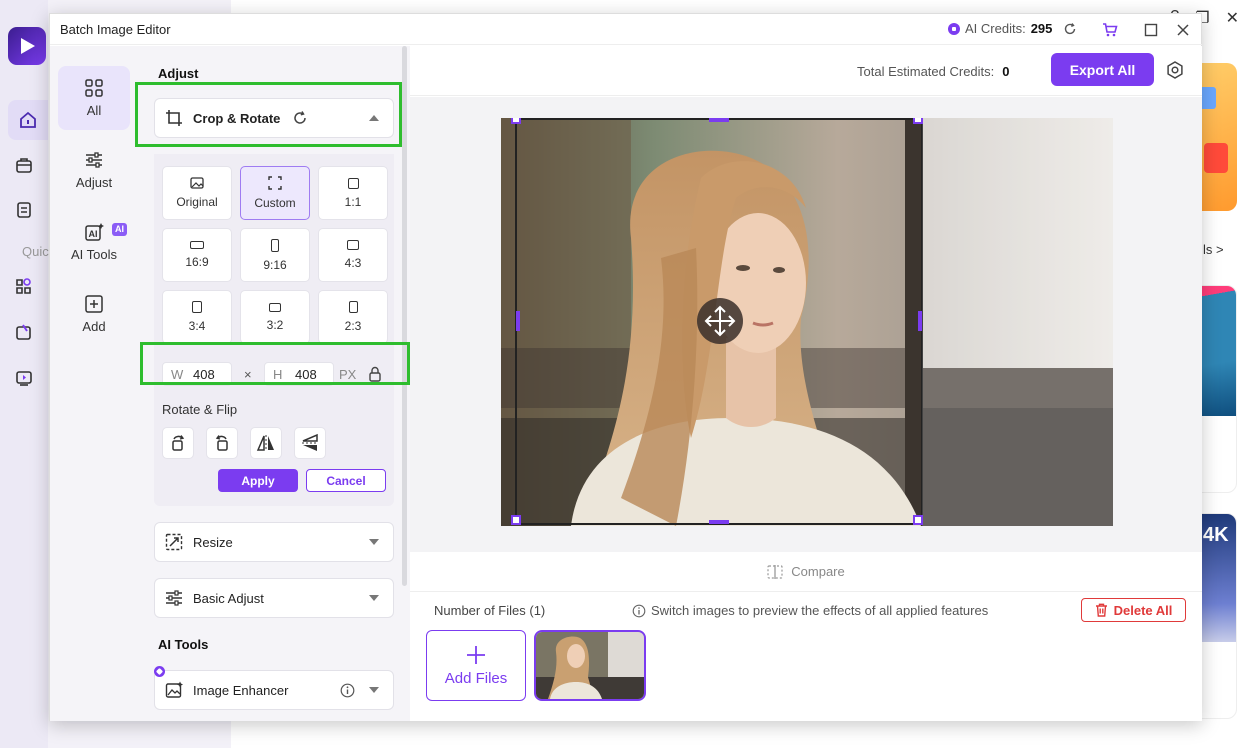 Image resolution: width=1257 pixels, height=748 pixels. What do you see at coordinates (275, 363) in the screenshot?
I see `highlight-size-inputs` at bounding box center [275, 363].